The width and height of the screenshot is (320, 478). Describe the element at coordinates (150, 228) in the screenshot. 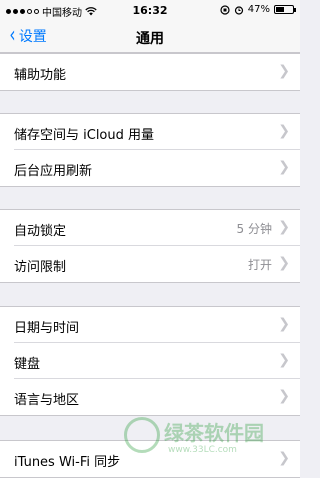

I see `settings-row-auto-lock: 自动锁定 5 分钟 ❯` at that location.